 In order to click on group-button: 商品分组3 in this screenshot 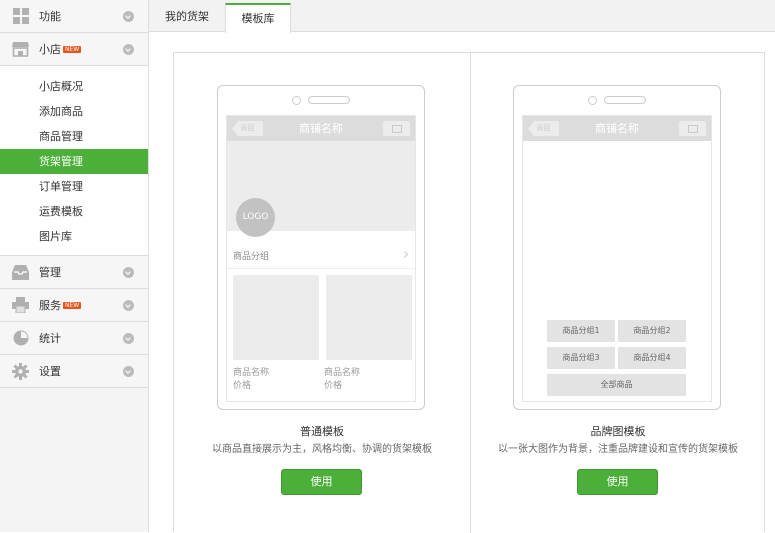, I will do `click(581, 358)`.